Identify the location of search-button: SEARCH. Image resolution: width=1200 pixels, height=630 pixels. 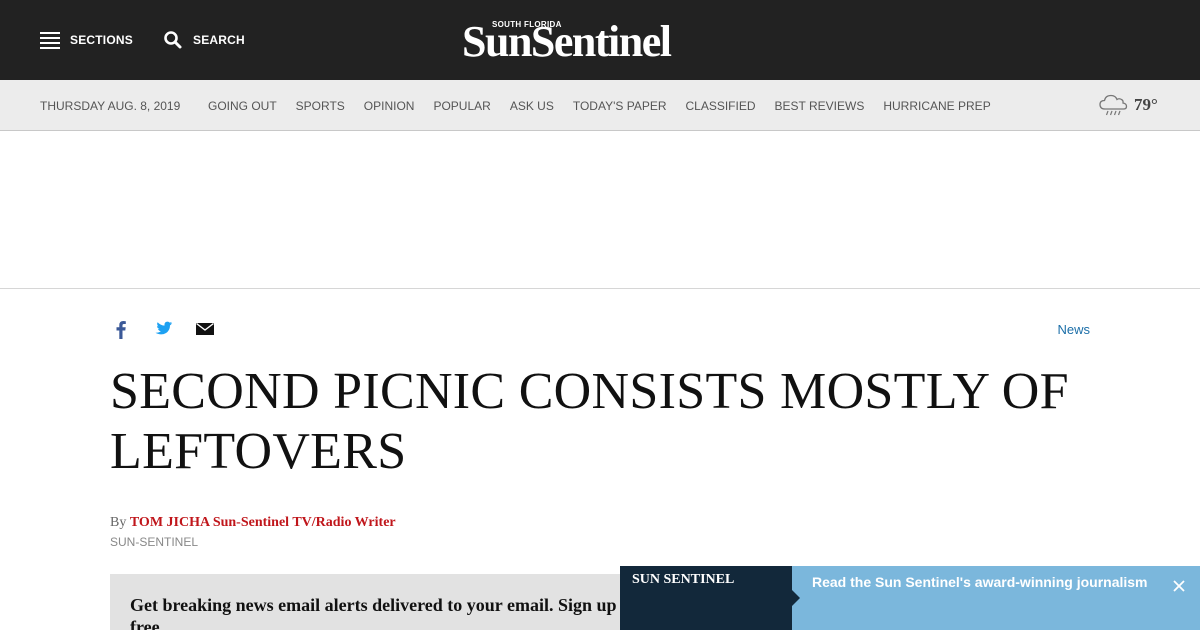
(204, 40).